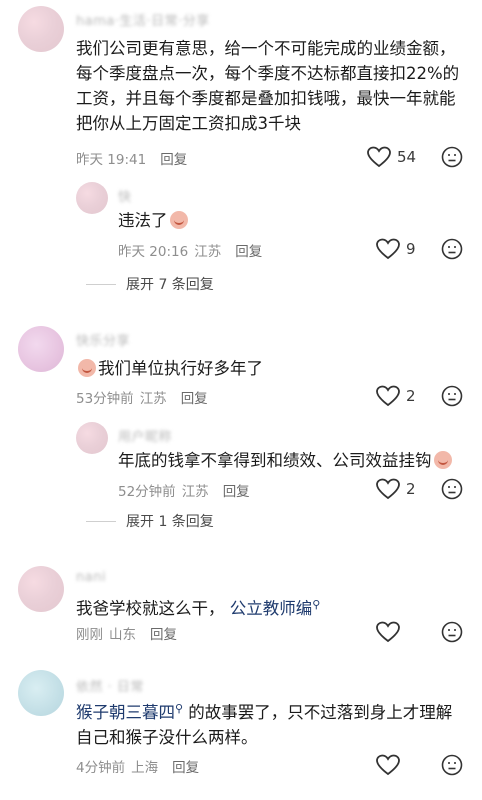  Describe the element at coordinates (288, 220) in the screenshot. I see `comment-text: 违法了` at that location.